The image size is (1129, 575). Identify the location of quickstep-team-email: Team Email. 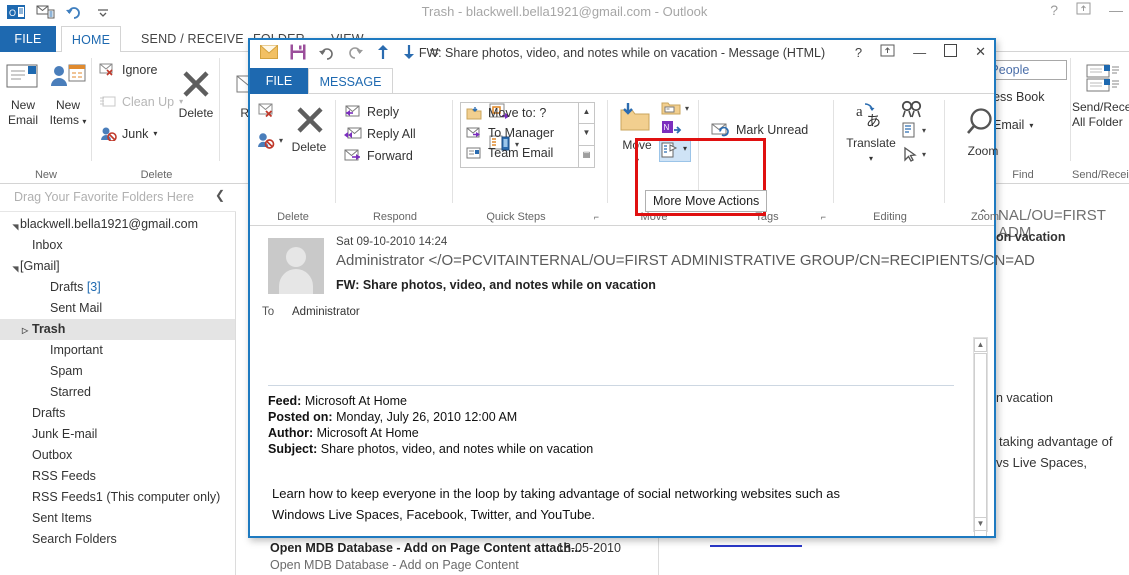
(519, 153).